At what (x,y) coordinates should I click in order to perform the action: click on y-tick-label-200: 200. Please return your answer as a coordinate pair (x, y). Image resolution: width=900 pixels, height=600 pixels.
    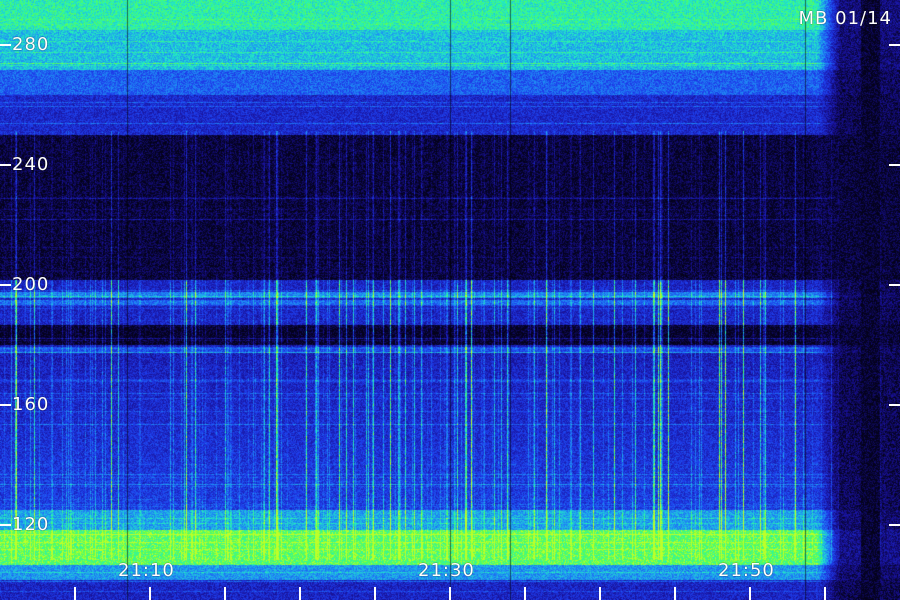
    Looking at the image, I should click on (31, 284).